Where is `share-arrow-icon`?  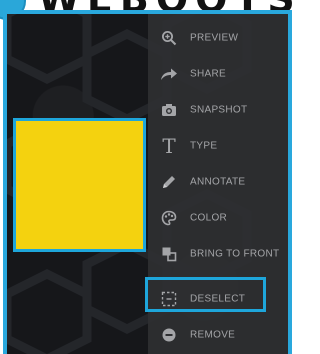 share-arrow-icon is located at coordinates (169, 74).